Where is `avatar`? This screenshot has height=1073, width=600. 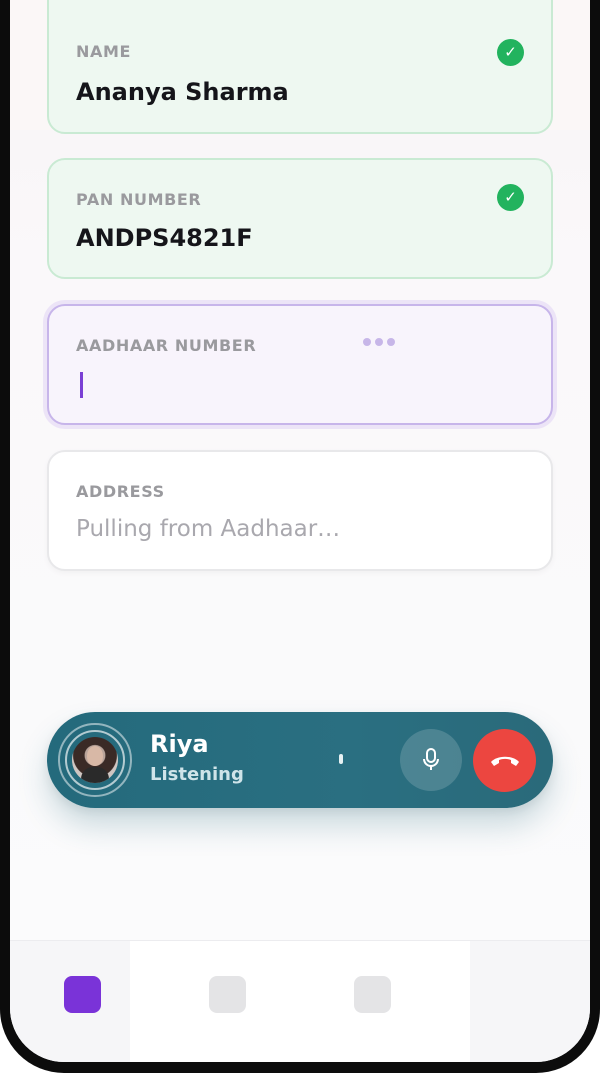
avatar is located at coordinates (95, 760).